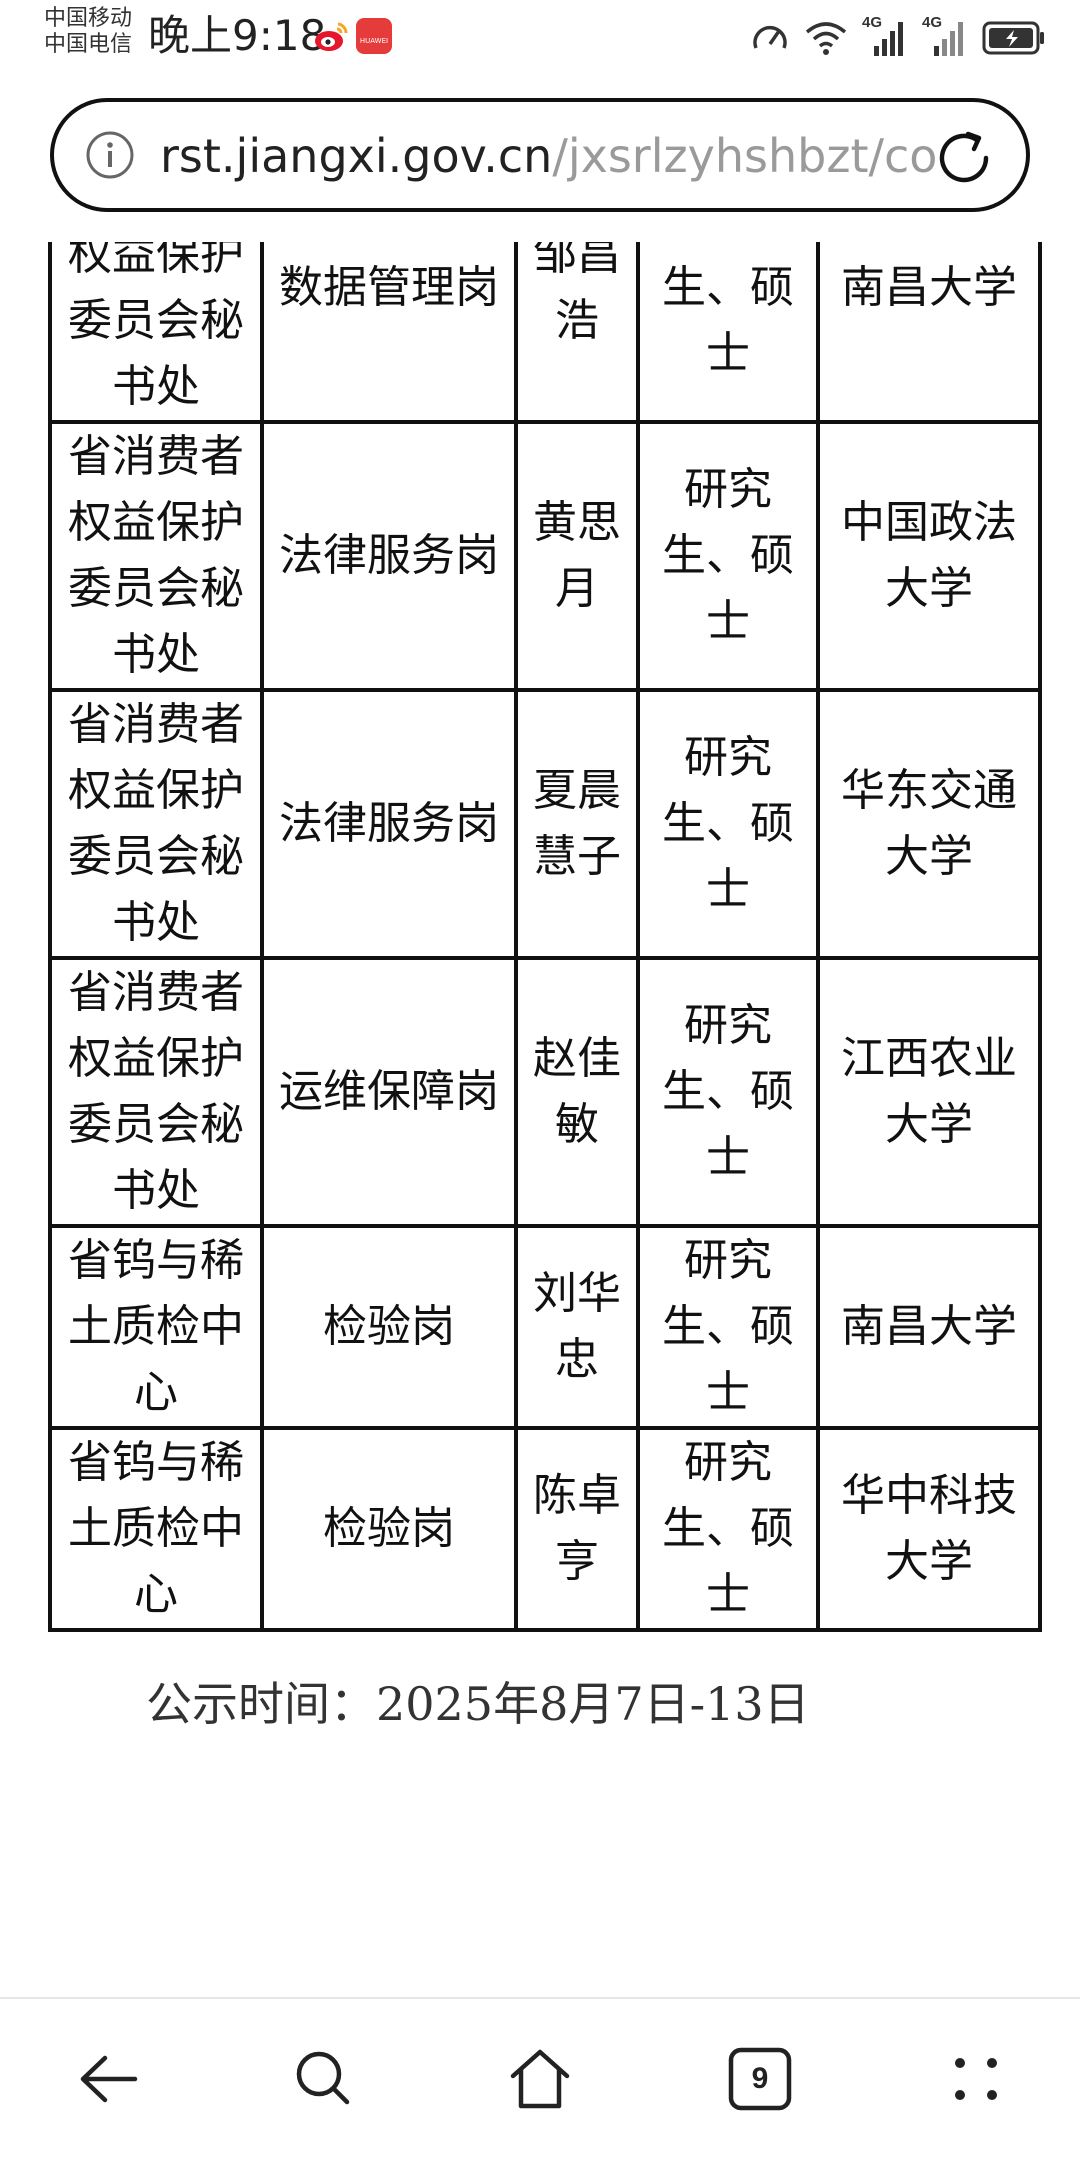  Describe the element at coordinates (929, 1092) in the screenshot. I see `school-cell: 江西农业大学` at that location.